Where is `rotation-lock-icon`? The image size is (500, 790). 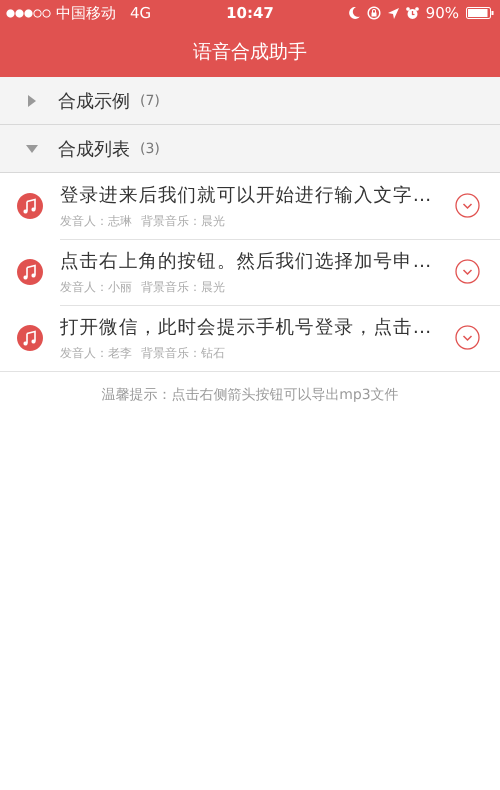
rotation-lock-icon is located at coordinates (373, 13).